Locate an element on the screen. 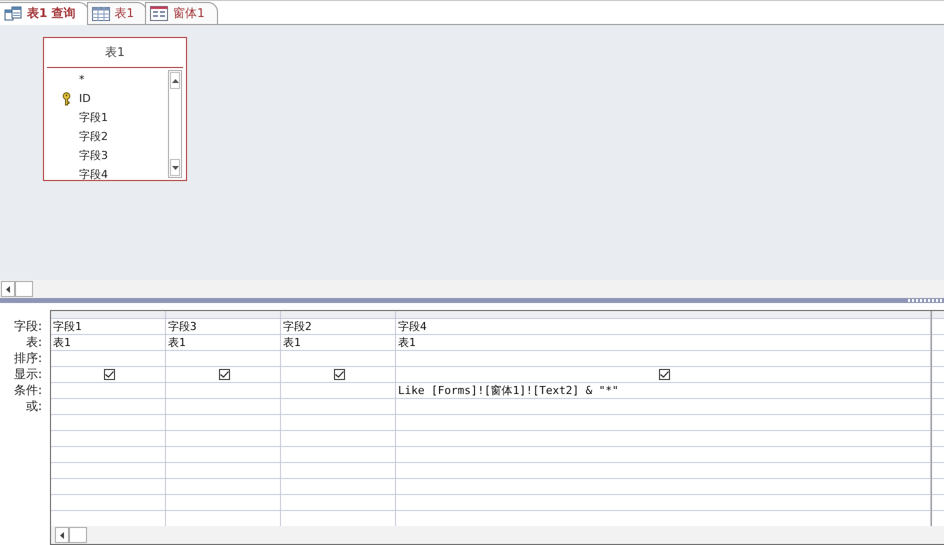 The width and height of the screenshot is (944, 545). field-name: * is located at coordinates (81, 79).